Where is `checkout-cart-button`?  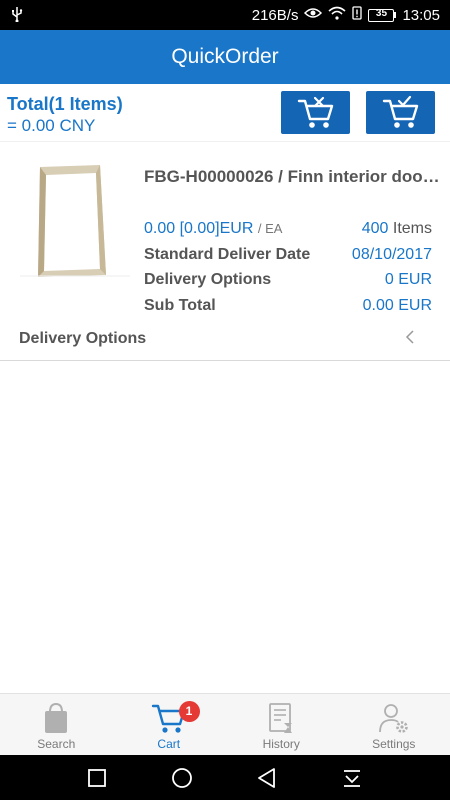
checkout-cart-button is located at coordinates (400, 112).